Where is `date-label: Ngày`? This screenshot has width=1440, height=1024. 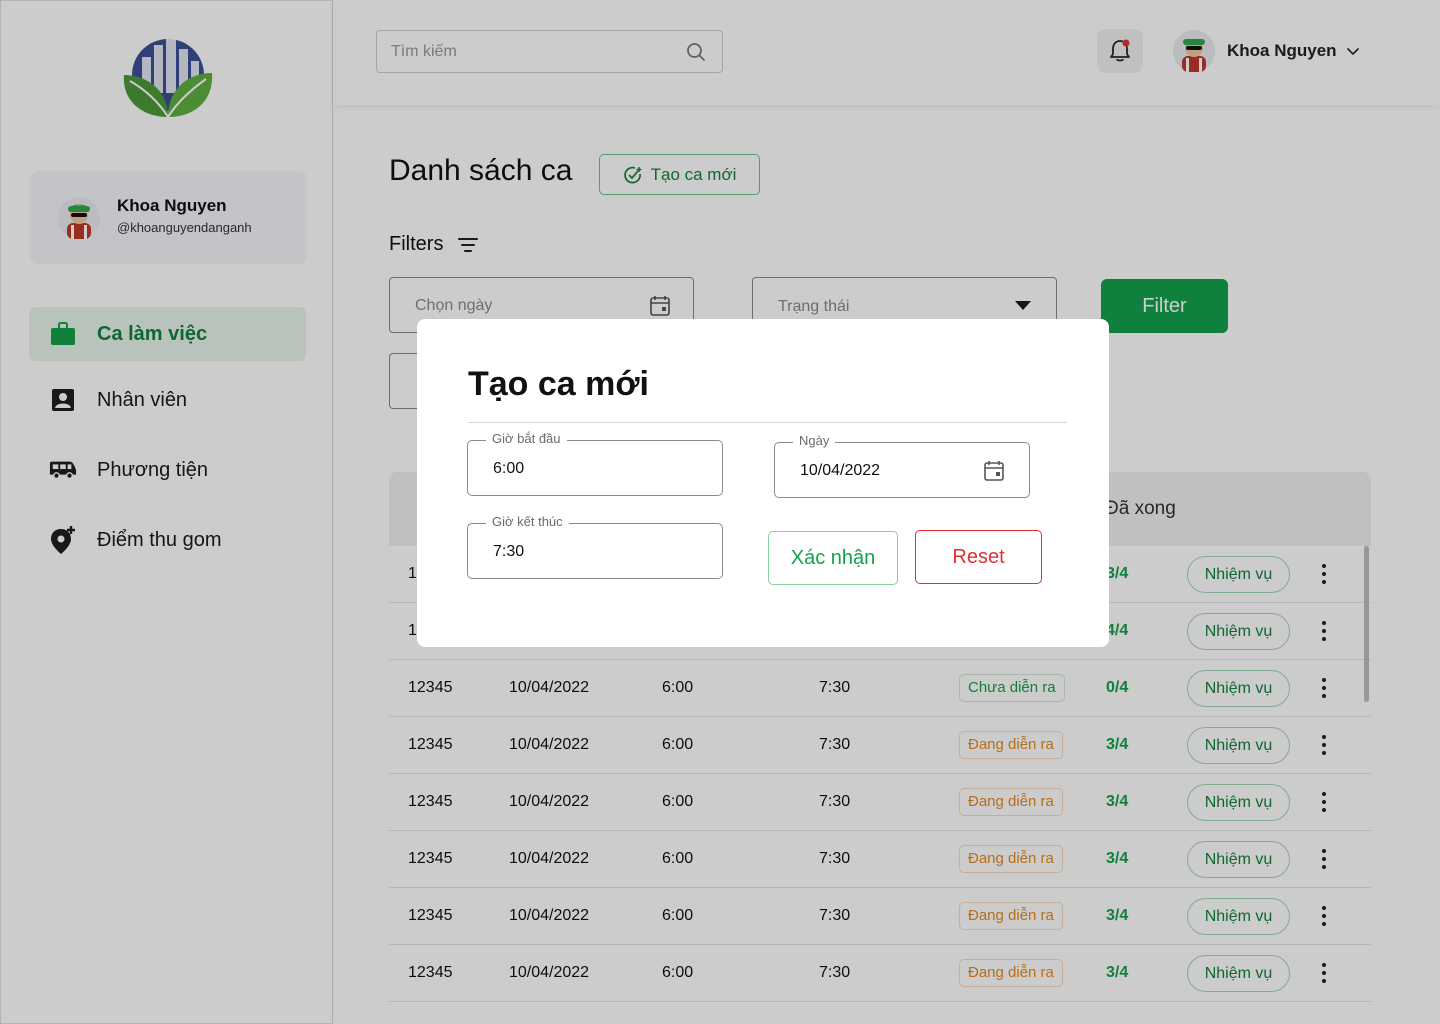 date-label: Ngày is located at coordinates (814, 440).